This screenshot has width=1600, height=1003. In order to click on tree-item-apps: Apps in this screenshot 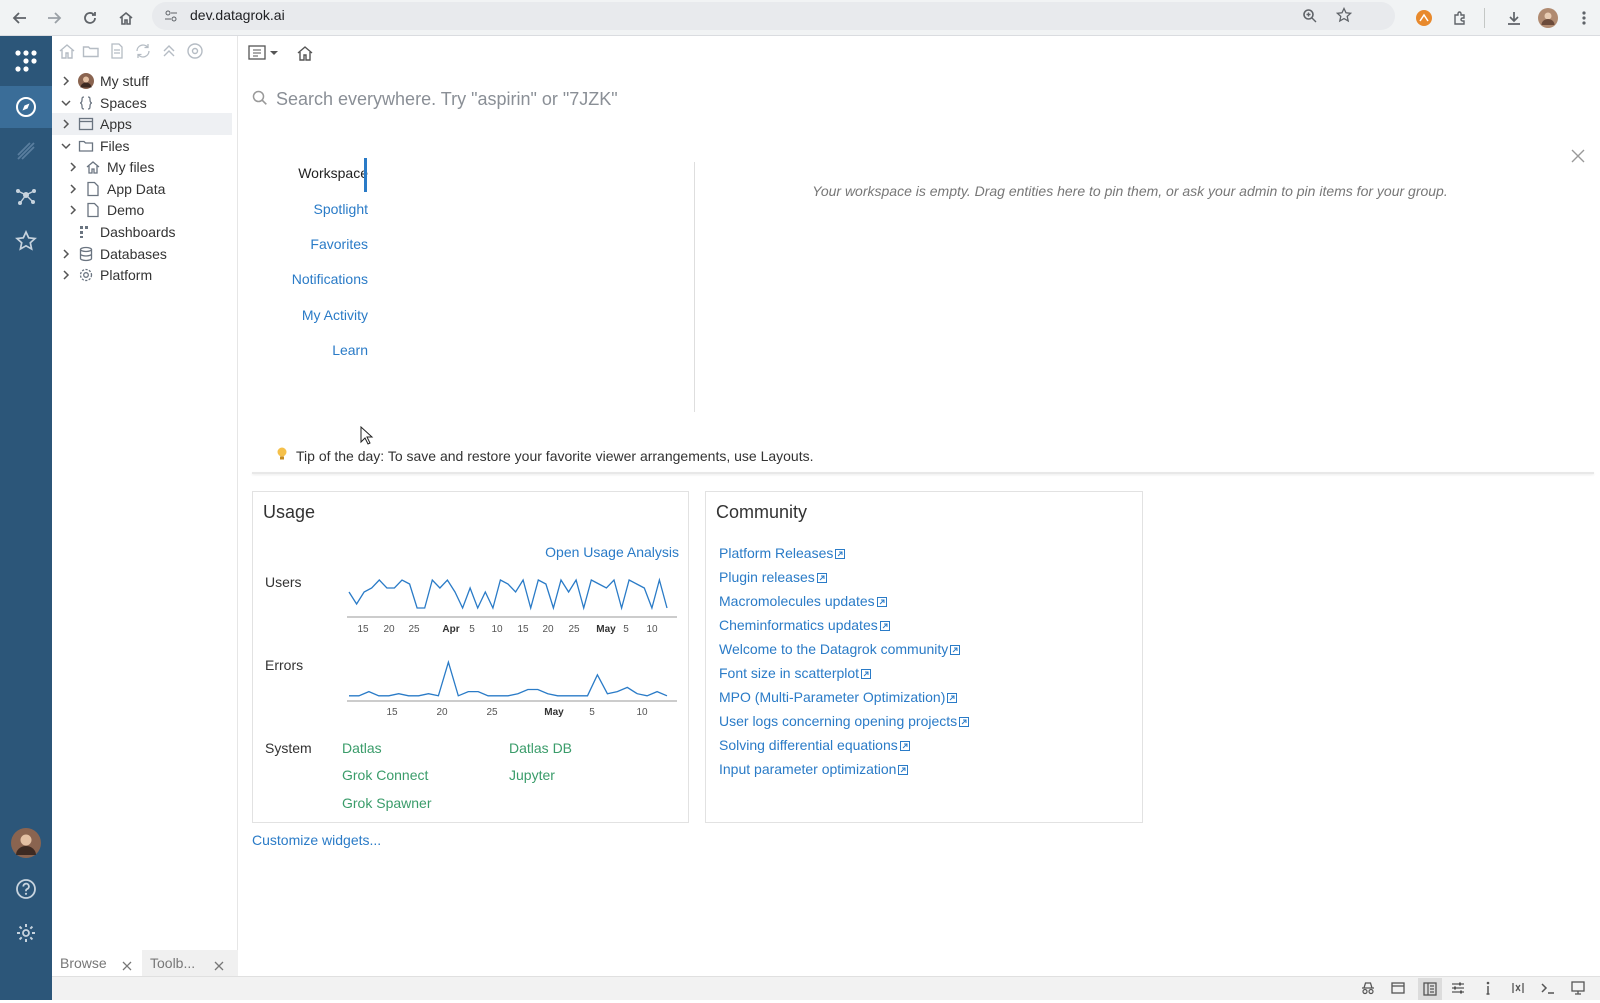, I will do `click(142, 124)`.